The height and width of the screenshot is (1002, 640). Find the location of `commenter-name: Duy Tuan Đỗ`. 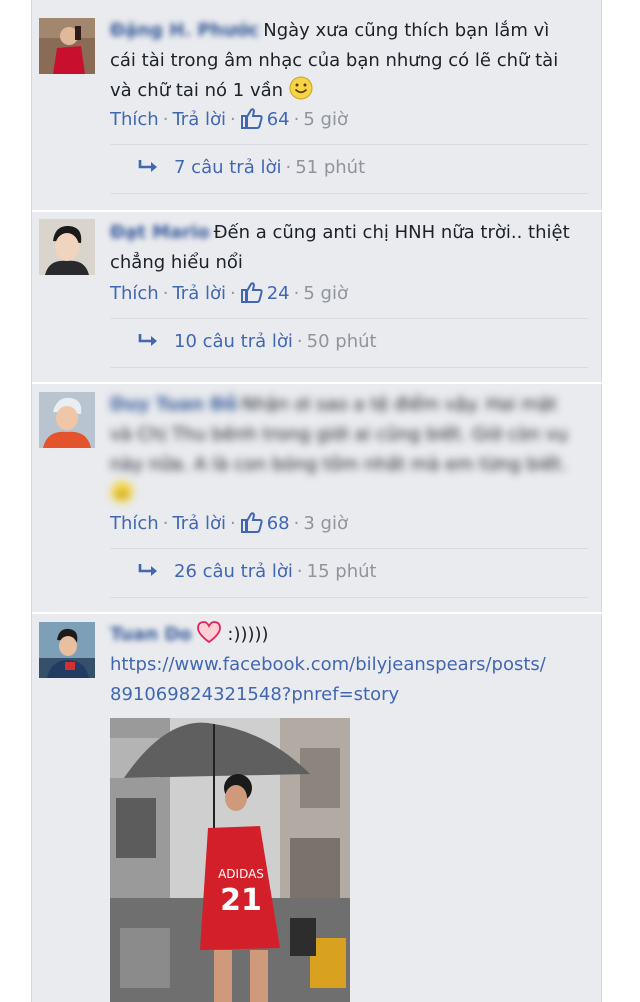

commenter-name: Duy Tuan Đỗ is located at coordinates (174, 404).